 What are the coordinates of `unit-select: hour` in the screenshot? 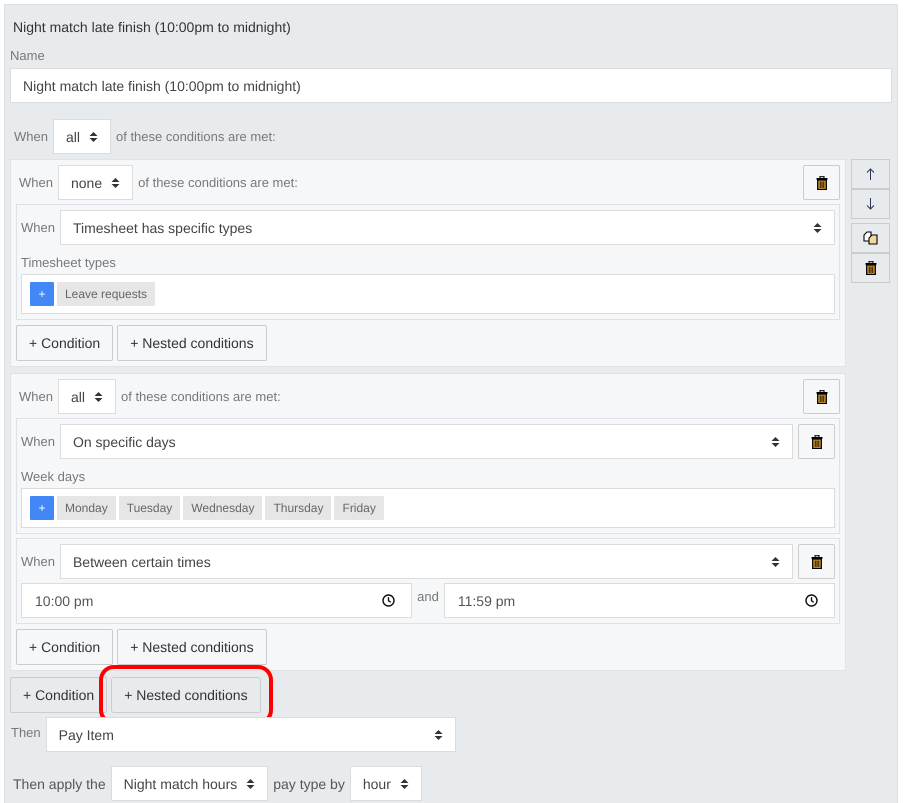 It's located at (386, 783).